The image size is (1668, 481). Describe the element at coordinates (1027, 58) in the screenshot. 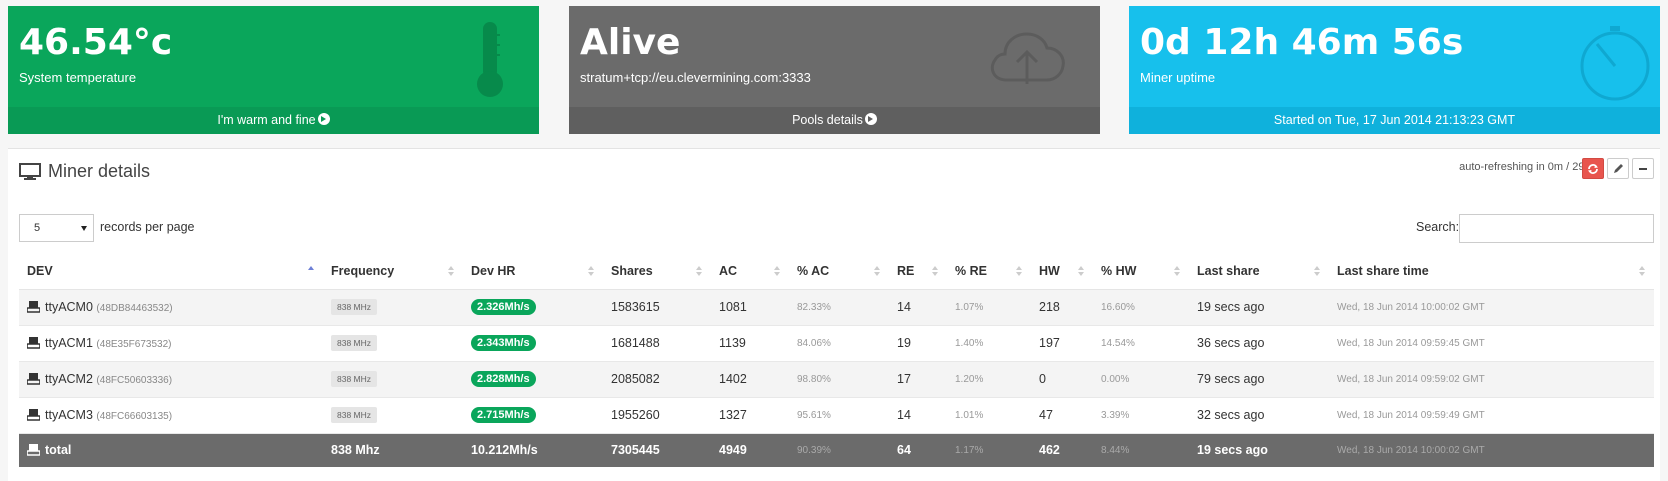

I see `cloud-upload-icon` at that location.